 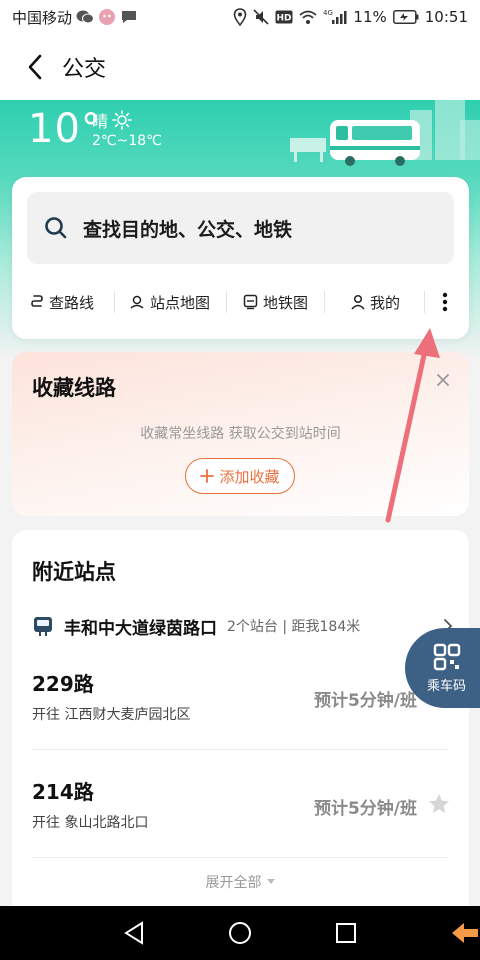 What do you see at coordinates (261, 17) in the screenshot?
I see `mute-icon` at bounding box center [261, 17].